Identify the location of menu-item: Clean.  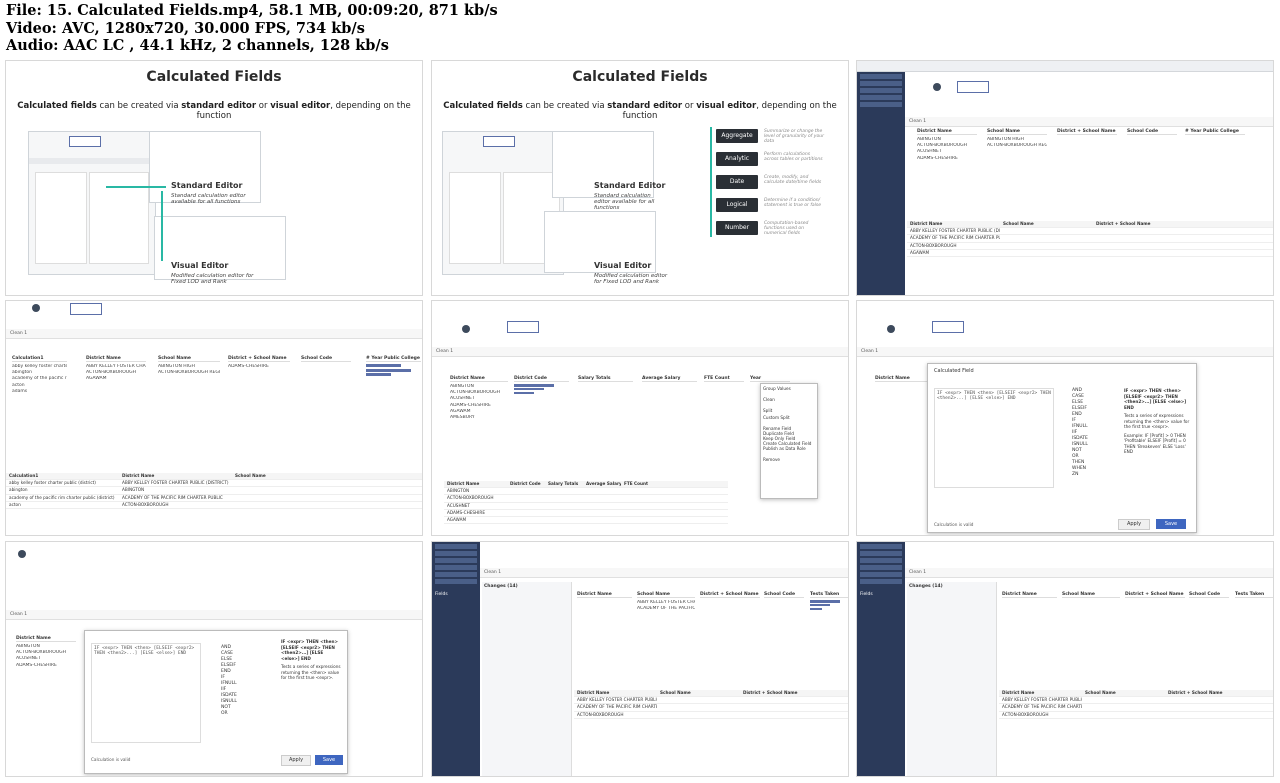
(789, 399).